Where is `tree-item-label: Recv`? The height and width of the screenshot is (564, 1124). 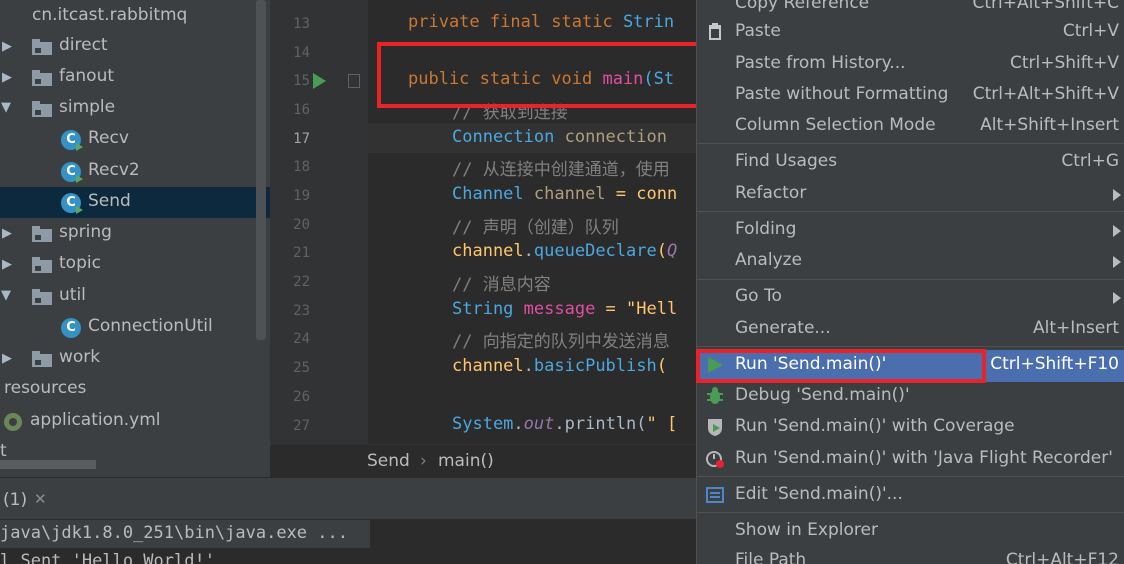
tree-item-label: Recv is located at coordinates (108, 138).